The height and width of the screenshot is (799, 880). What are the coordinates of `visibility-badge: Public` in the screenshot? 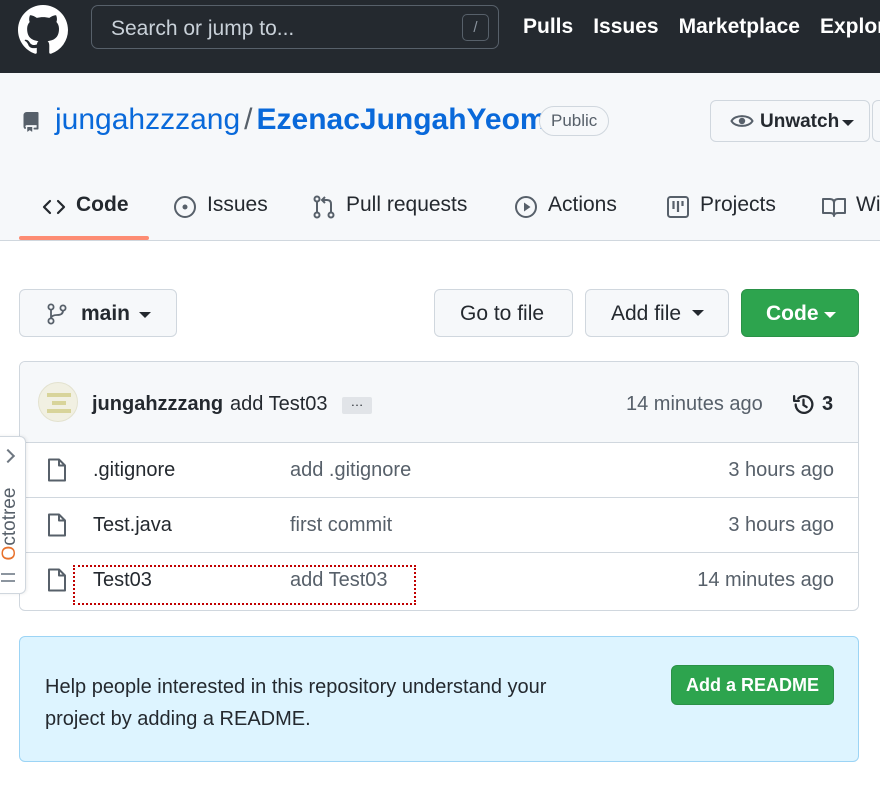 It's located at (574, 121).